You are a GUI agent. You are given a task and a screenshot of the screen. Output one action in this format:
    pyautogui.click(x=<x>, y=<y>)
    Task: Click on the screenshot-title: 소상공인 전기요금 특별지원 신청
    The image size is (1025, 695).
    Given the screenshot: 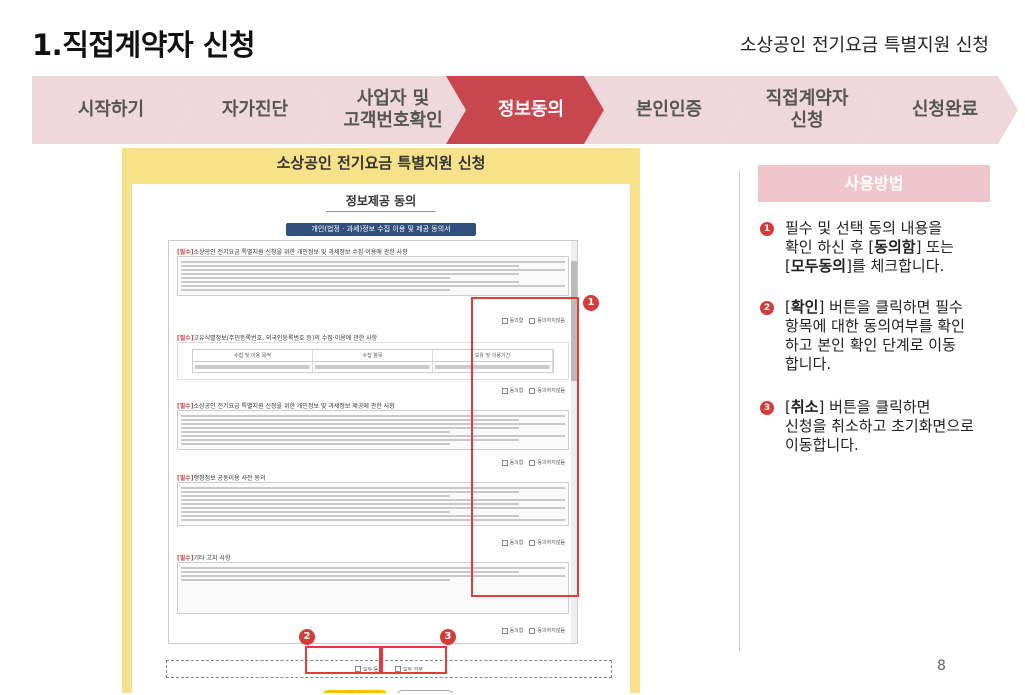 What is the action you would take?
    pyautogui.click(x=381, y=163)
    